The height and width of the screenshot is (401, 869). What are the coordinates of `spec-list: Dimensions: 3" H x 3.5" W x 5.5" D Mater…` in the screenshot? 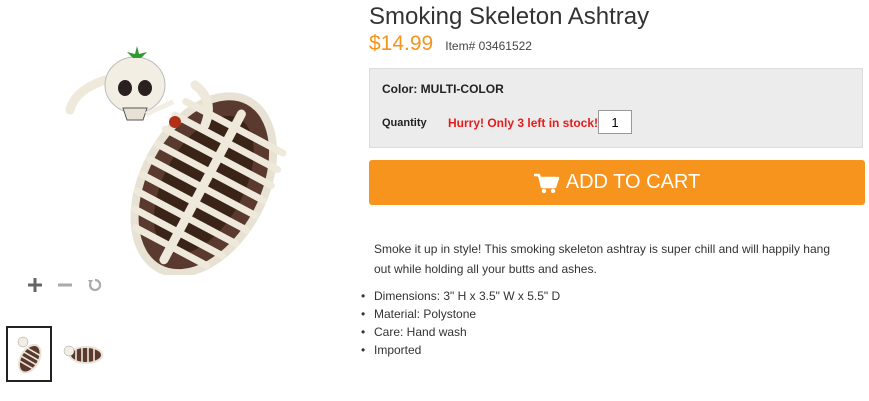 It's located at (613, 323).